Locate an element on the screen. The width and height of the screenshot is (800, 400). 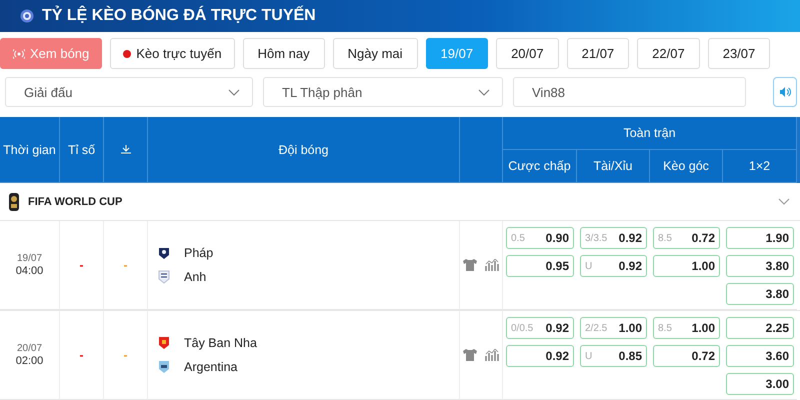
match-date: 19/07 is located at coordinates (29, 258).